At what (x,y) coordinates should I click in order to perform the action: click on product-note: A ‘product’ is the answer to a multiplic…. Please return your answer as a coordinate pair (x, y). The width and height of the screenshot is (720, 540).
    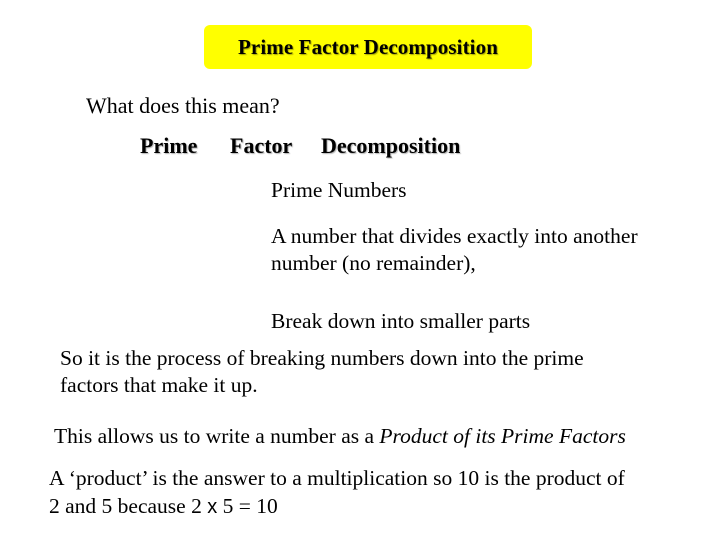
    Looking at the image, I should click on (337, 492).